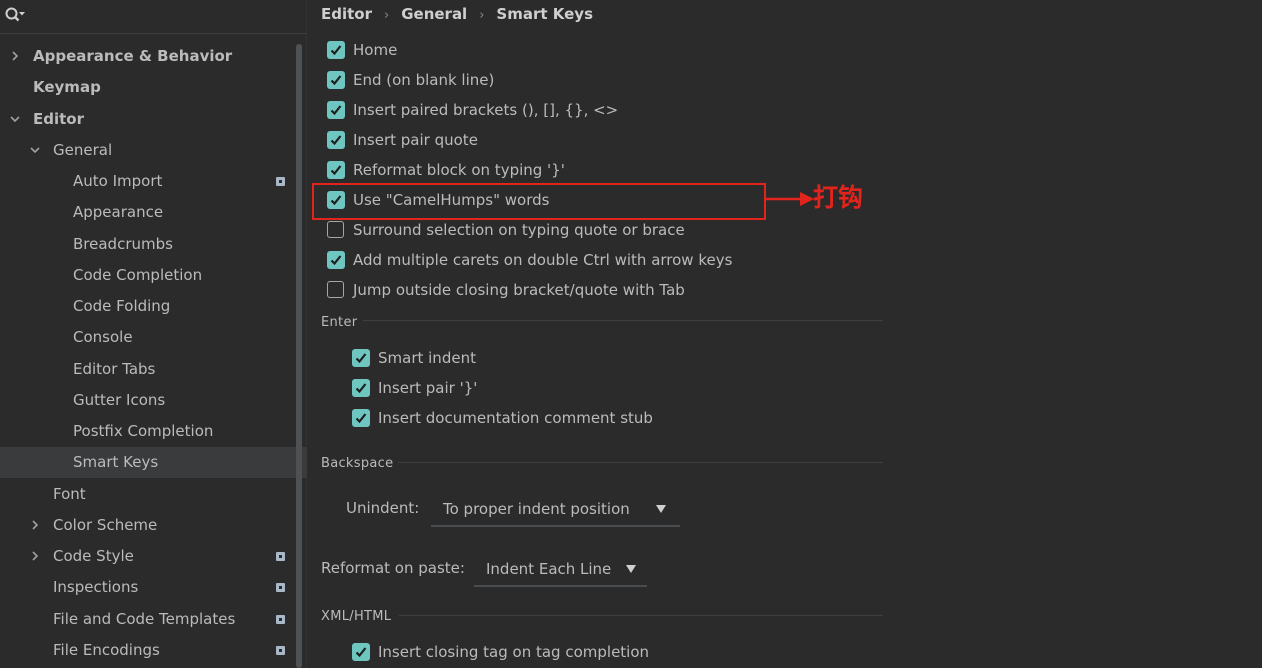  I want to click on sidebar-item-smart-keys: Smart Keys, so click(153, 462).